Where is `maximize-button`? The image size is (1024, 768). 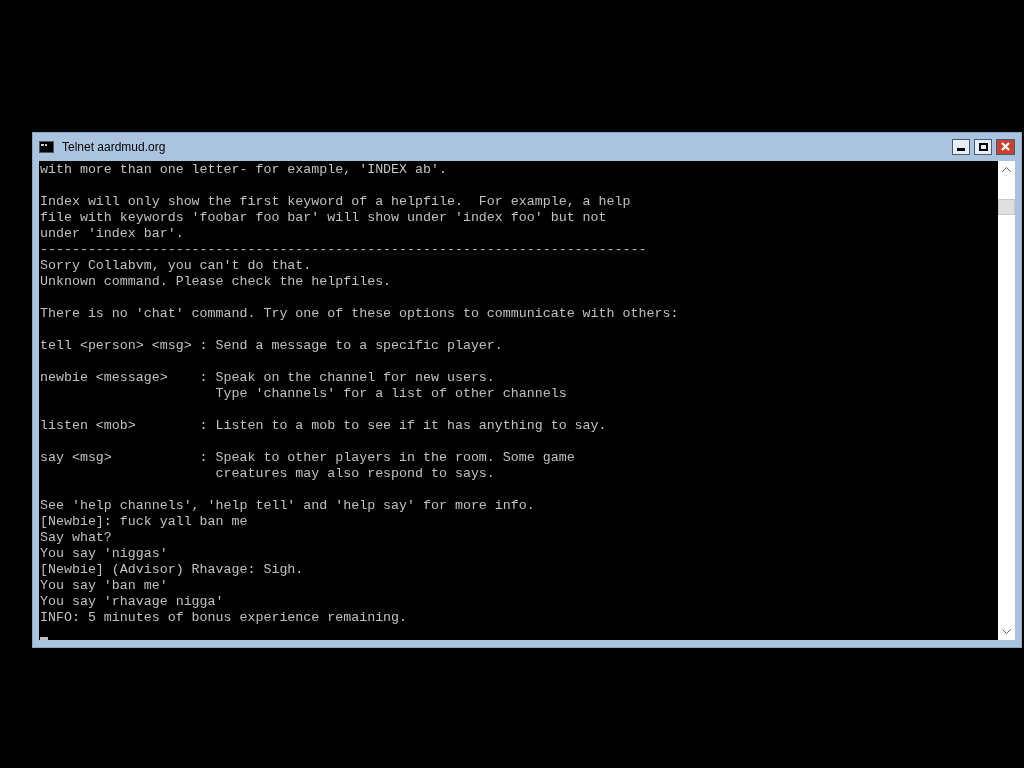
maximize-button is located at coordinates (983, 146).